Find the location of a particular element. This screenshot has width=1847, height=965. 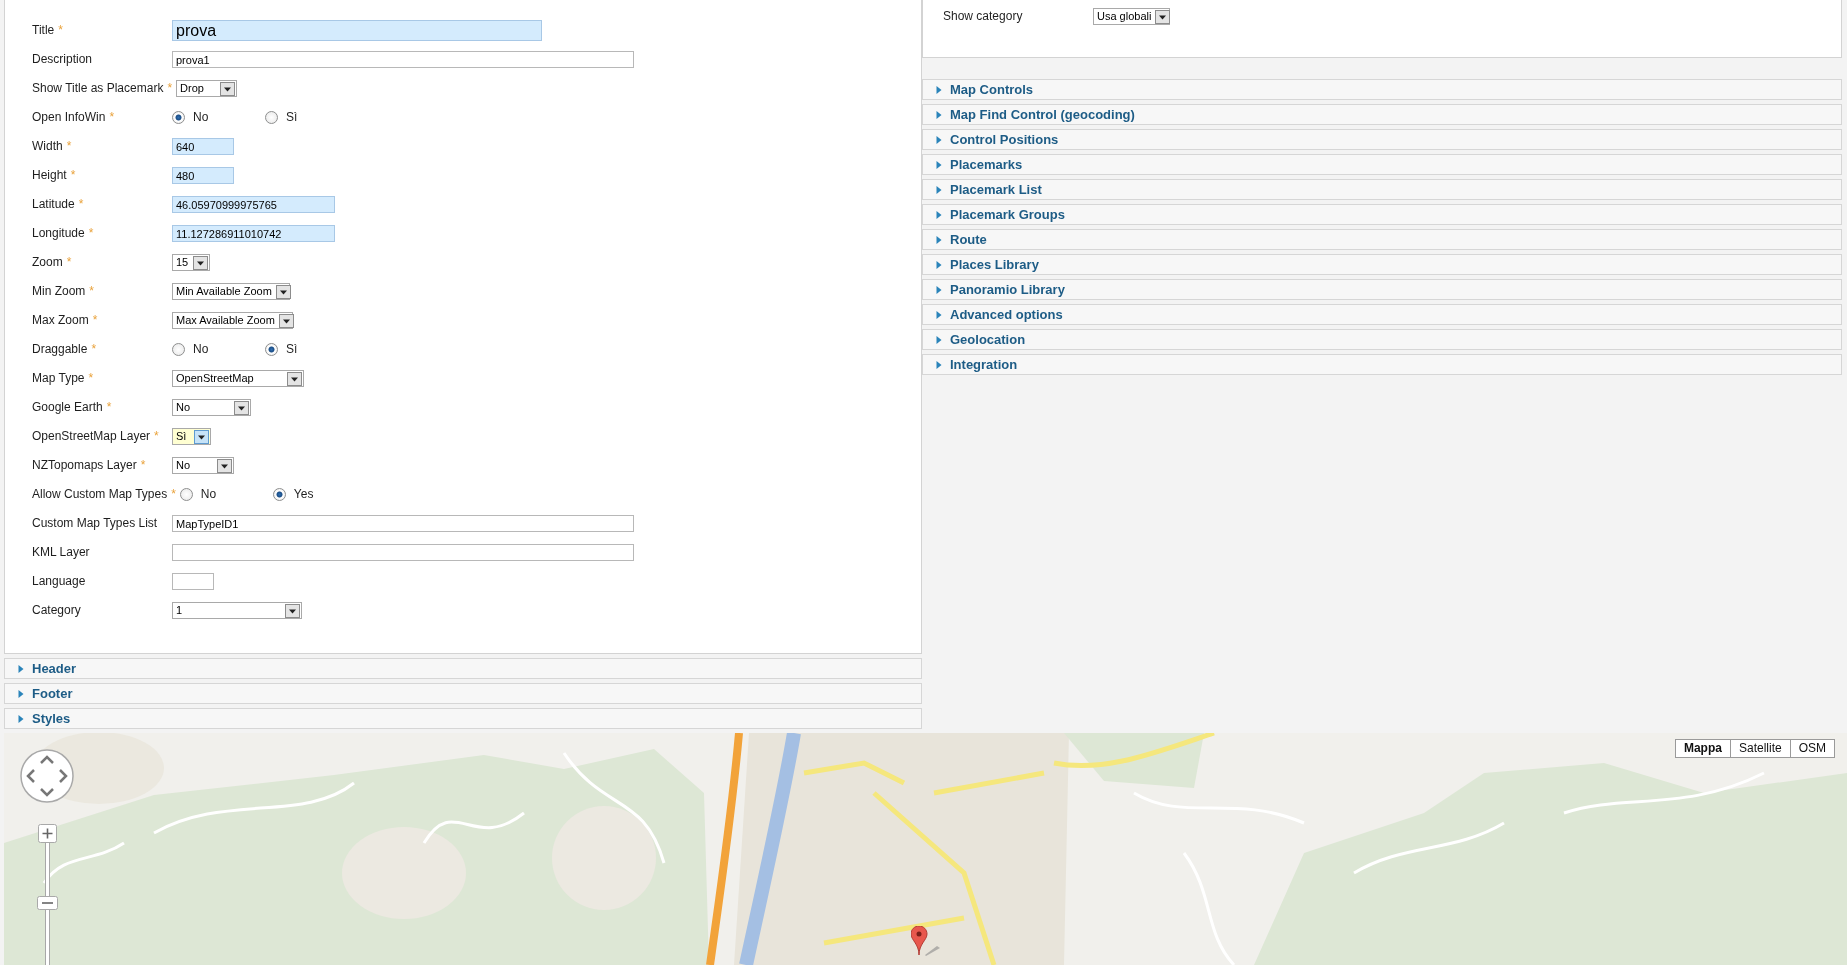

section-header: Map Find Control (geocoding) is located at coordinates (1382, 114).